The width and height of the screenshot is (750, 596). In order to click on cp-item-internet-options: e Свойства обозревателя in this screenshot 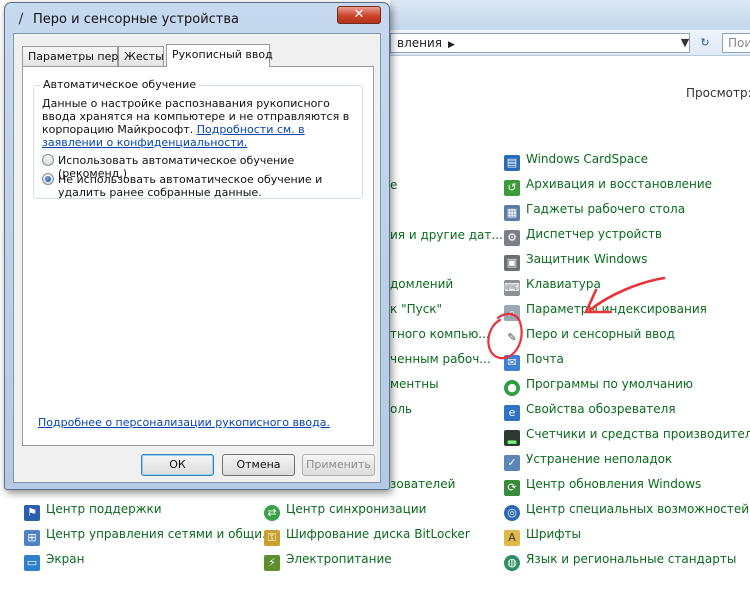, I will do `click(590, 410)`.